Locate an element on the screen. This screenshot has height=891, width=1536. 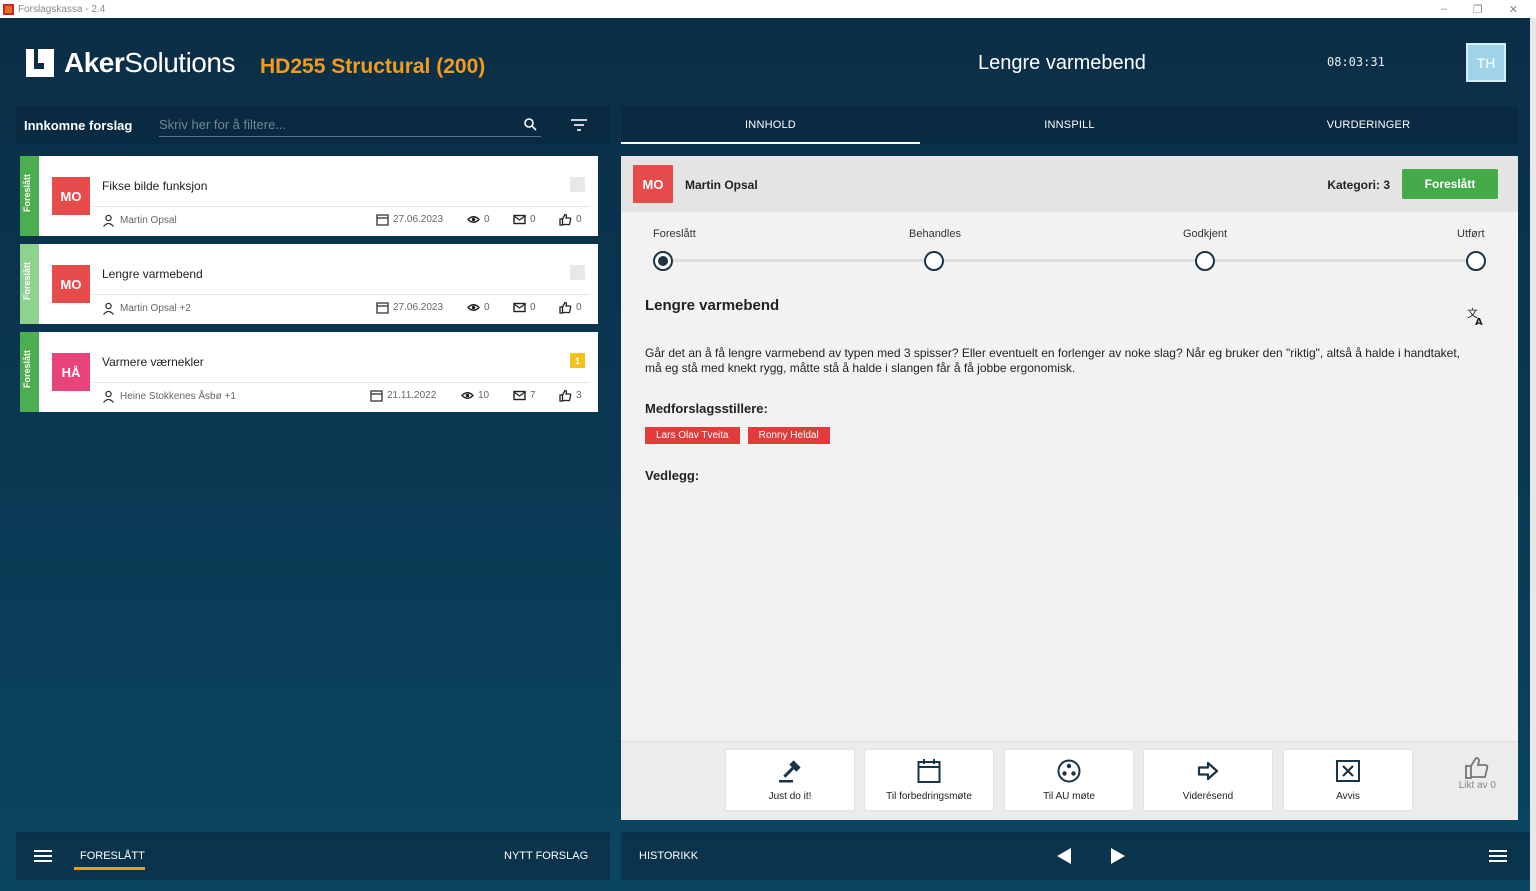
detail-tabs: INNHOLD INNSPILL VURDERINGER is located at coordinates (1069, 125).